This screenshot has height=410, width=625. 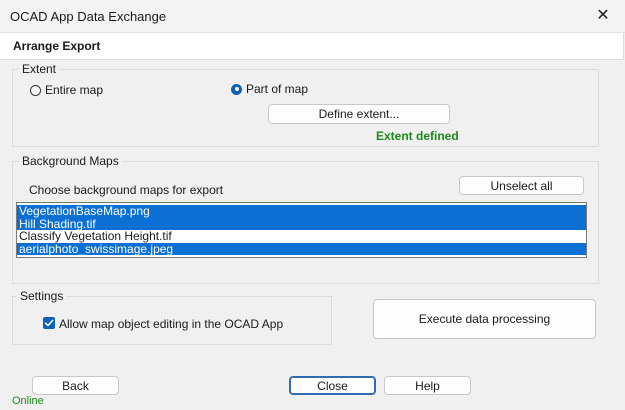 I want to click on allow-editing-checkbox-row: Allow map object editing in the OCAD App, so click(x=168, y=324).